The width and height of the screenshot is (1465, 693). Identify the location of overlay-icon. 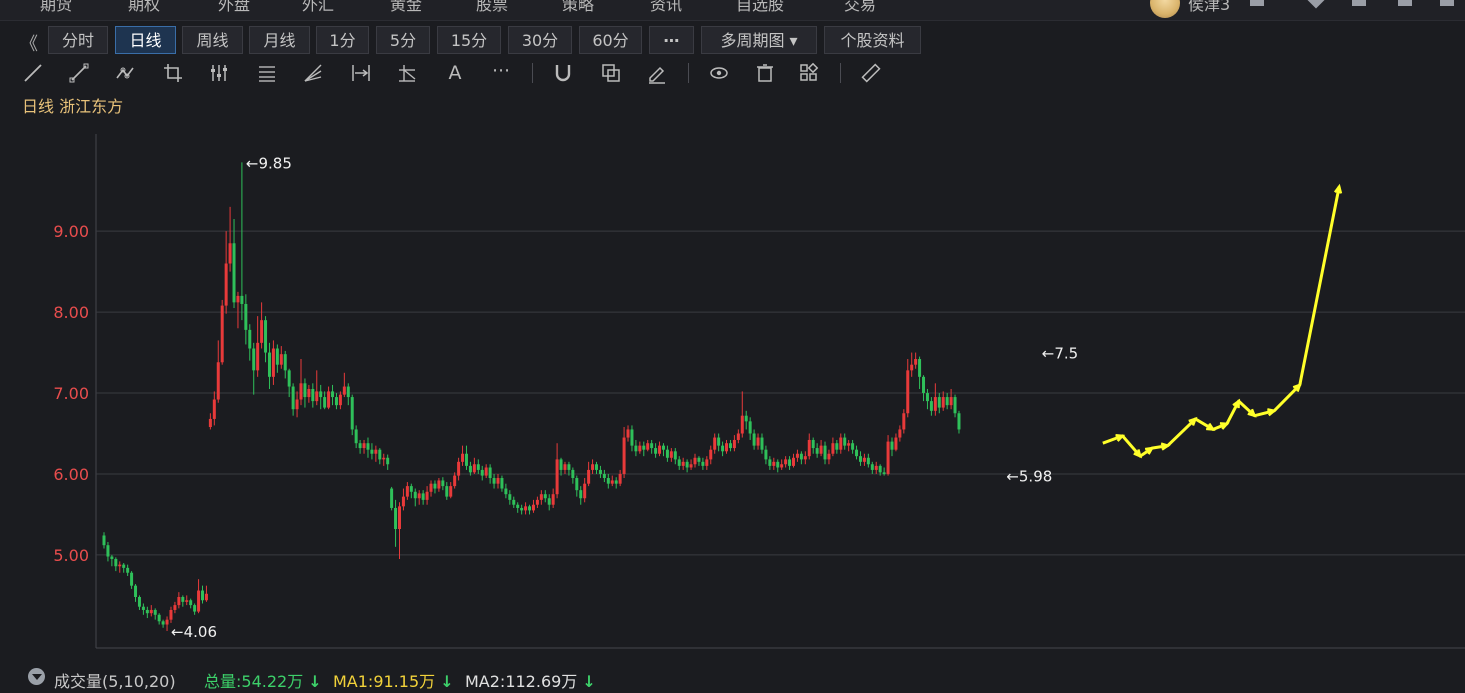
(611, 73).